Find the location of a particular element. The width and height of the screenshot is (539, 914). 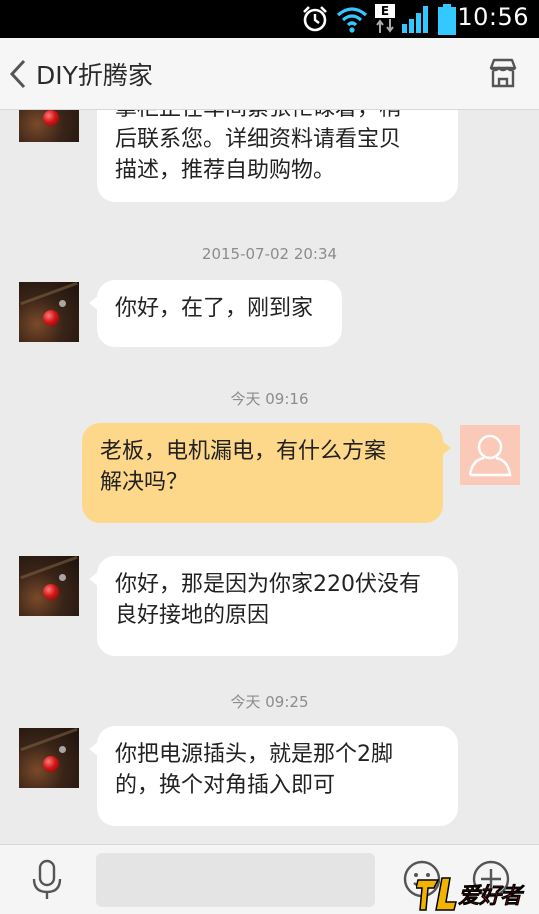

message-line: 掌柜正在车间紧张忙碌着，稍 is located at coordinates (277, 117).